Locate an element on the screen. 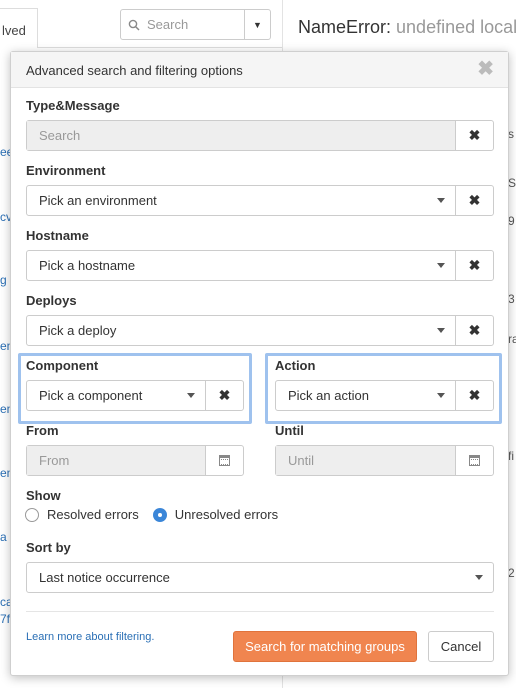 This screenshot has width=516, height=688. learn-more-link: Learn more about filtering. is located at coordinates (90, 637).